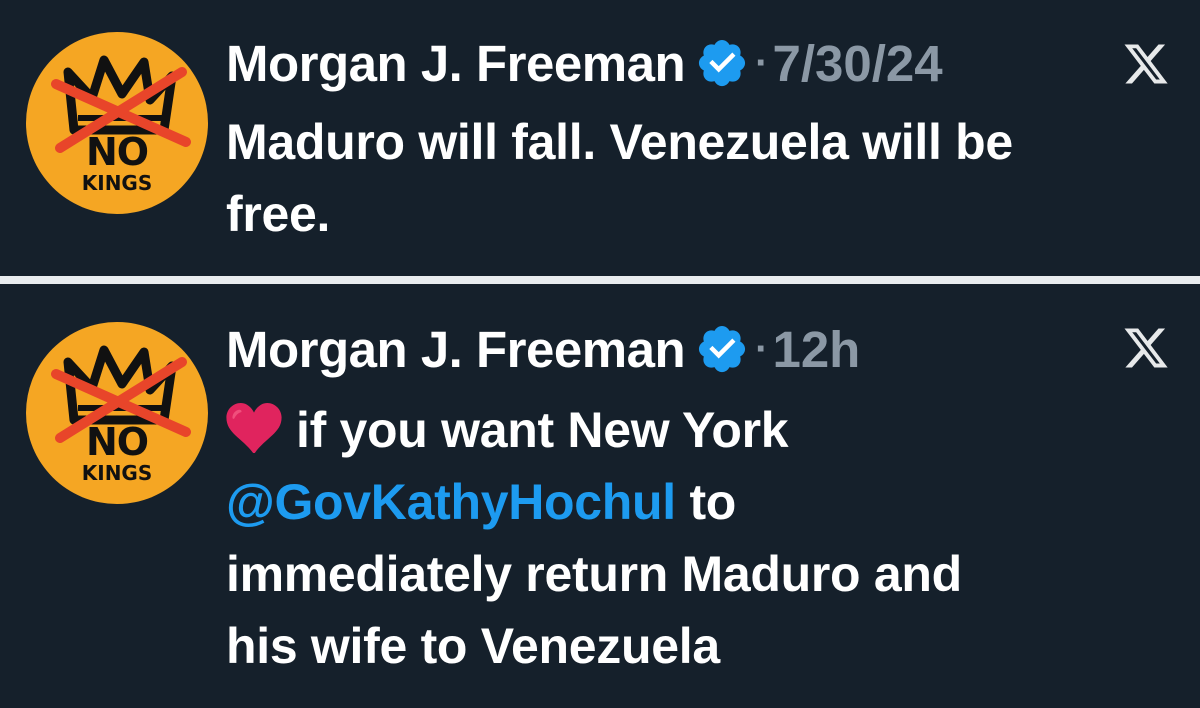  I want to click on post-text-segment: to, so click(706, 502).